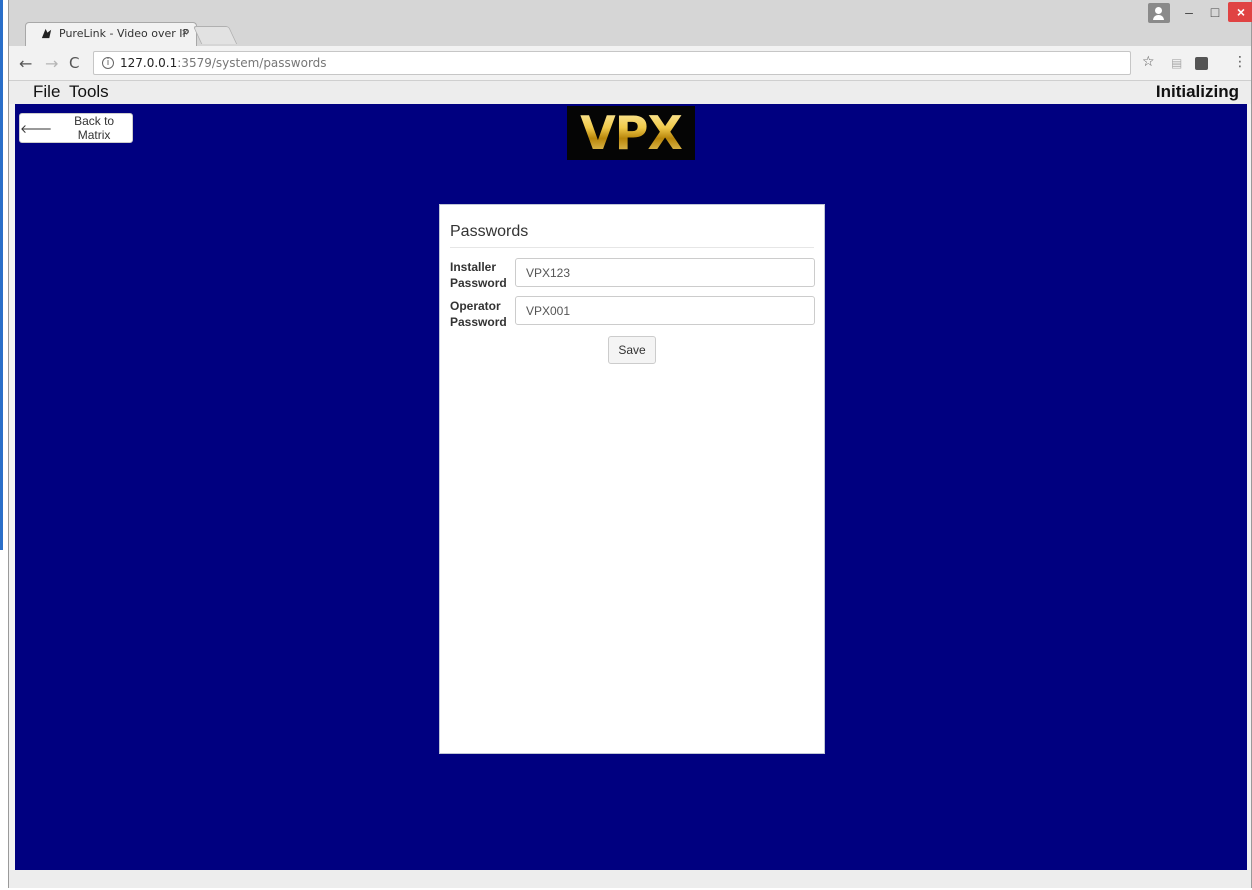 This screenshot has width=1252, height=890. What do you see at coordinates (89, 92) in the screenshot?
I see `menu-tools: Tools` at bounding box center [89, 92].